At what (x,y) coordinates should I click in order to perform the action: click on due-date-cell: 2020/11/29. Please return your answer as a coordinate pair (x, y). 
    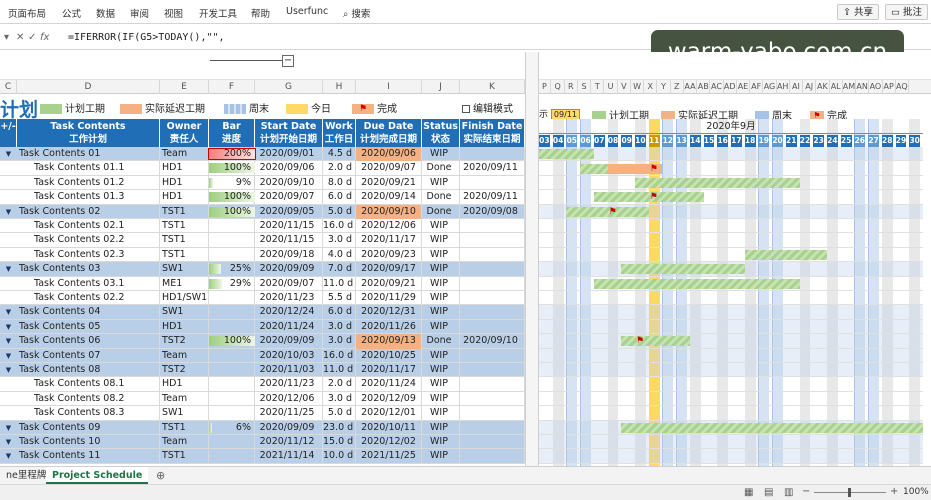
    Looking at the image, I should click on (389, 298).